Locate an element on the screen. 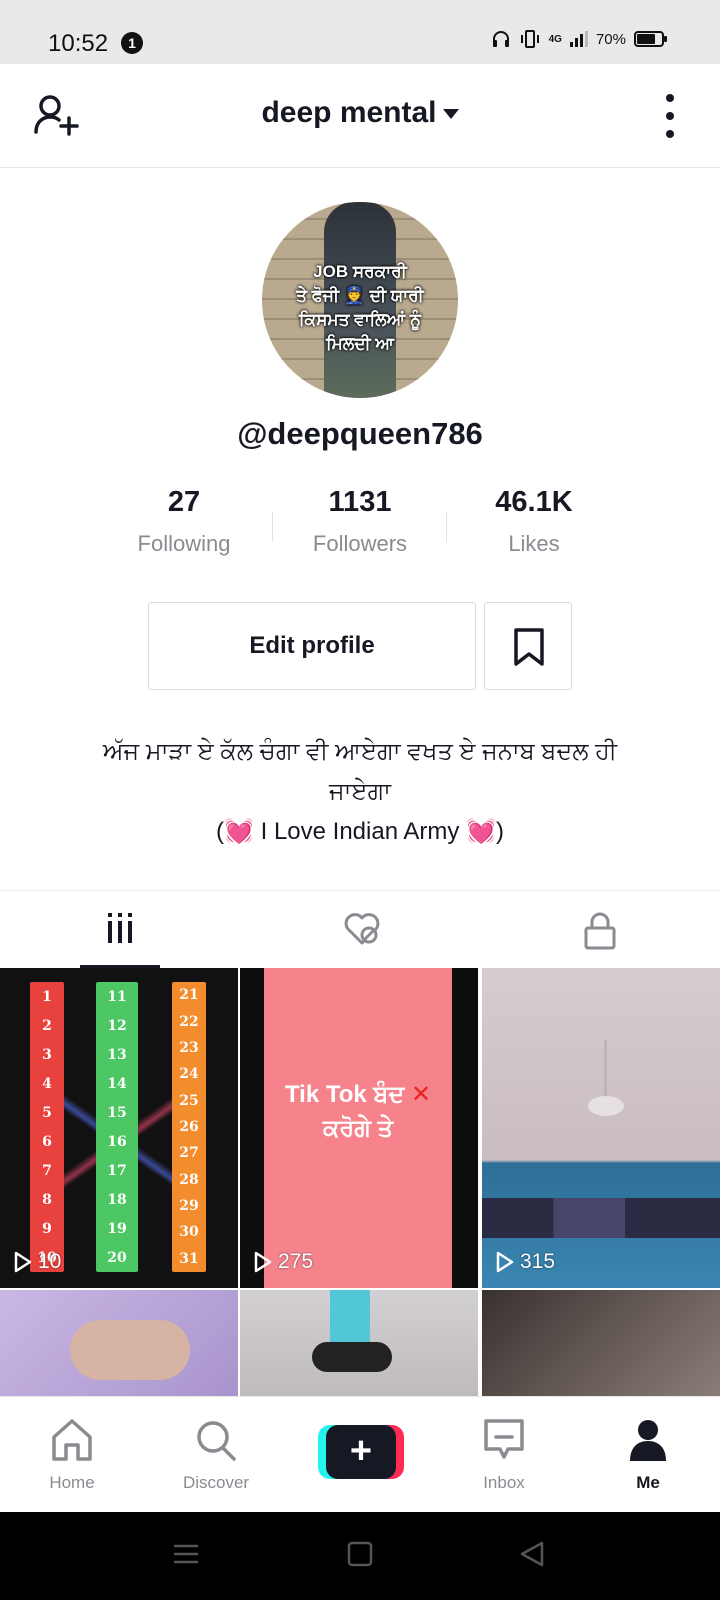 This screenshot has height=1600, width=720. more-vertical-icon is located at coordinates (670, 98).